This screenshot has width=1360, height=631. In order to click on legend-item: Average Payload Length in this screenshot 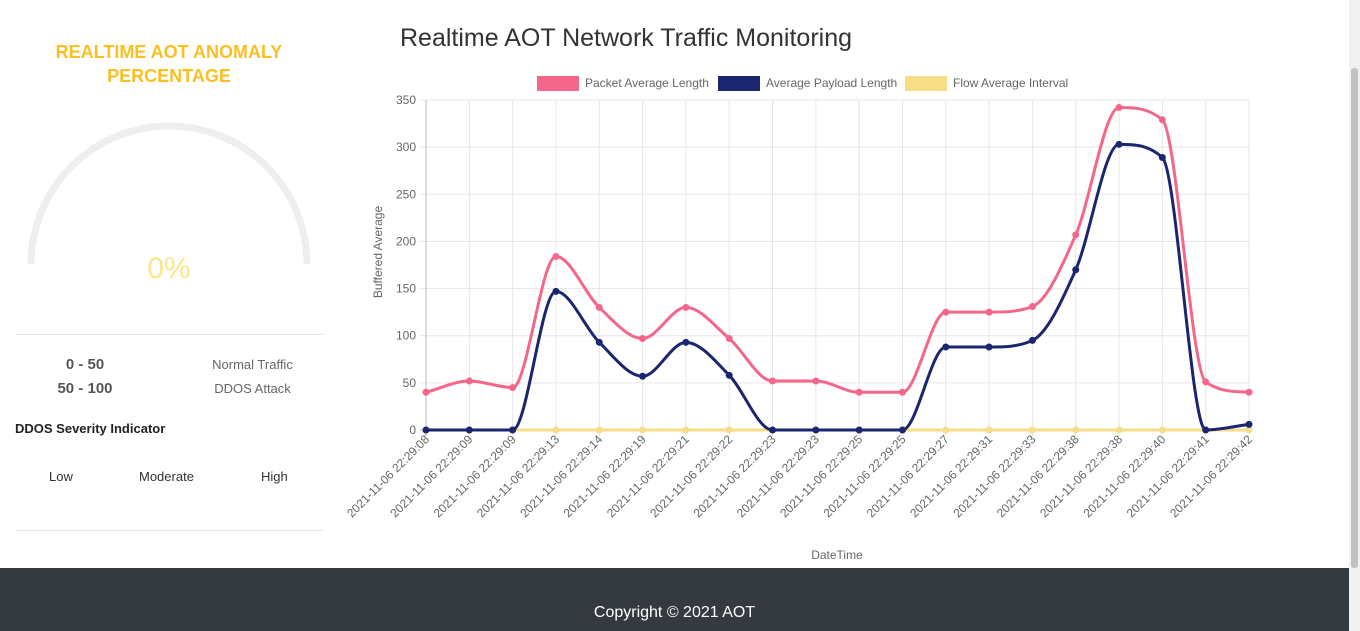, I will do `click(807, 83)`.